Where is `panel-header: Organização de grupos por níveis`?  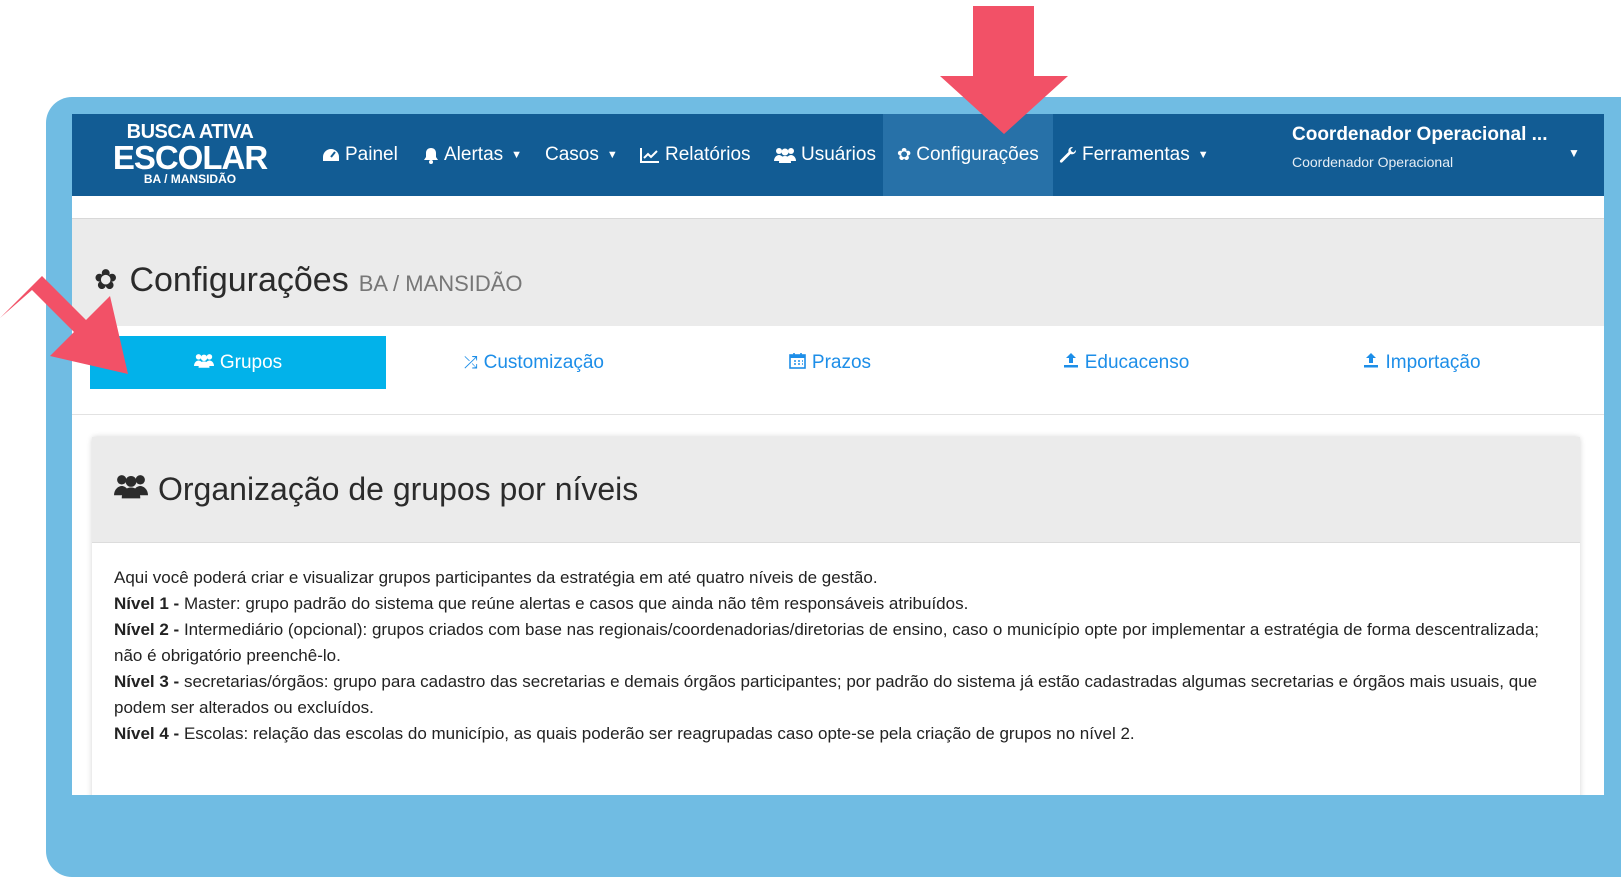 panel-header: Organização de grupos por níveis is located at coordinates (836, 490).